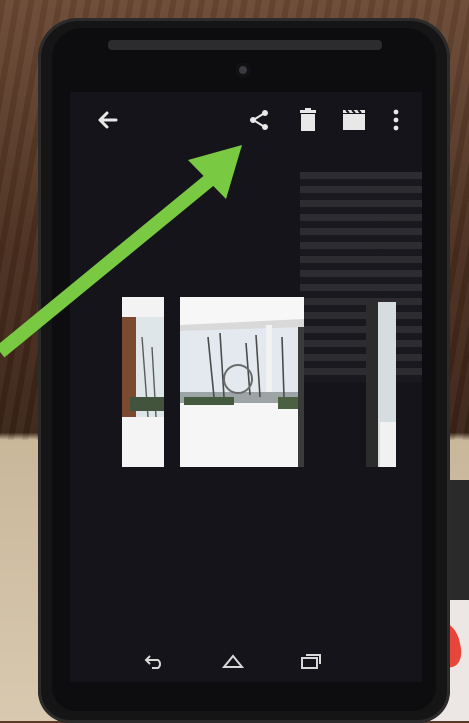  Describe the element at coordinates (354, 120) in the screenshot. I see `film-icon` at that location.